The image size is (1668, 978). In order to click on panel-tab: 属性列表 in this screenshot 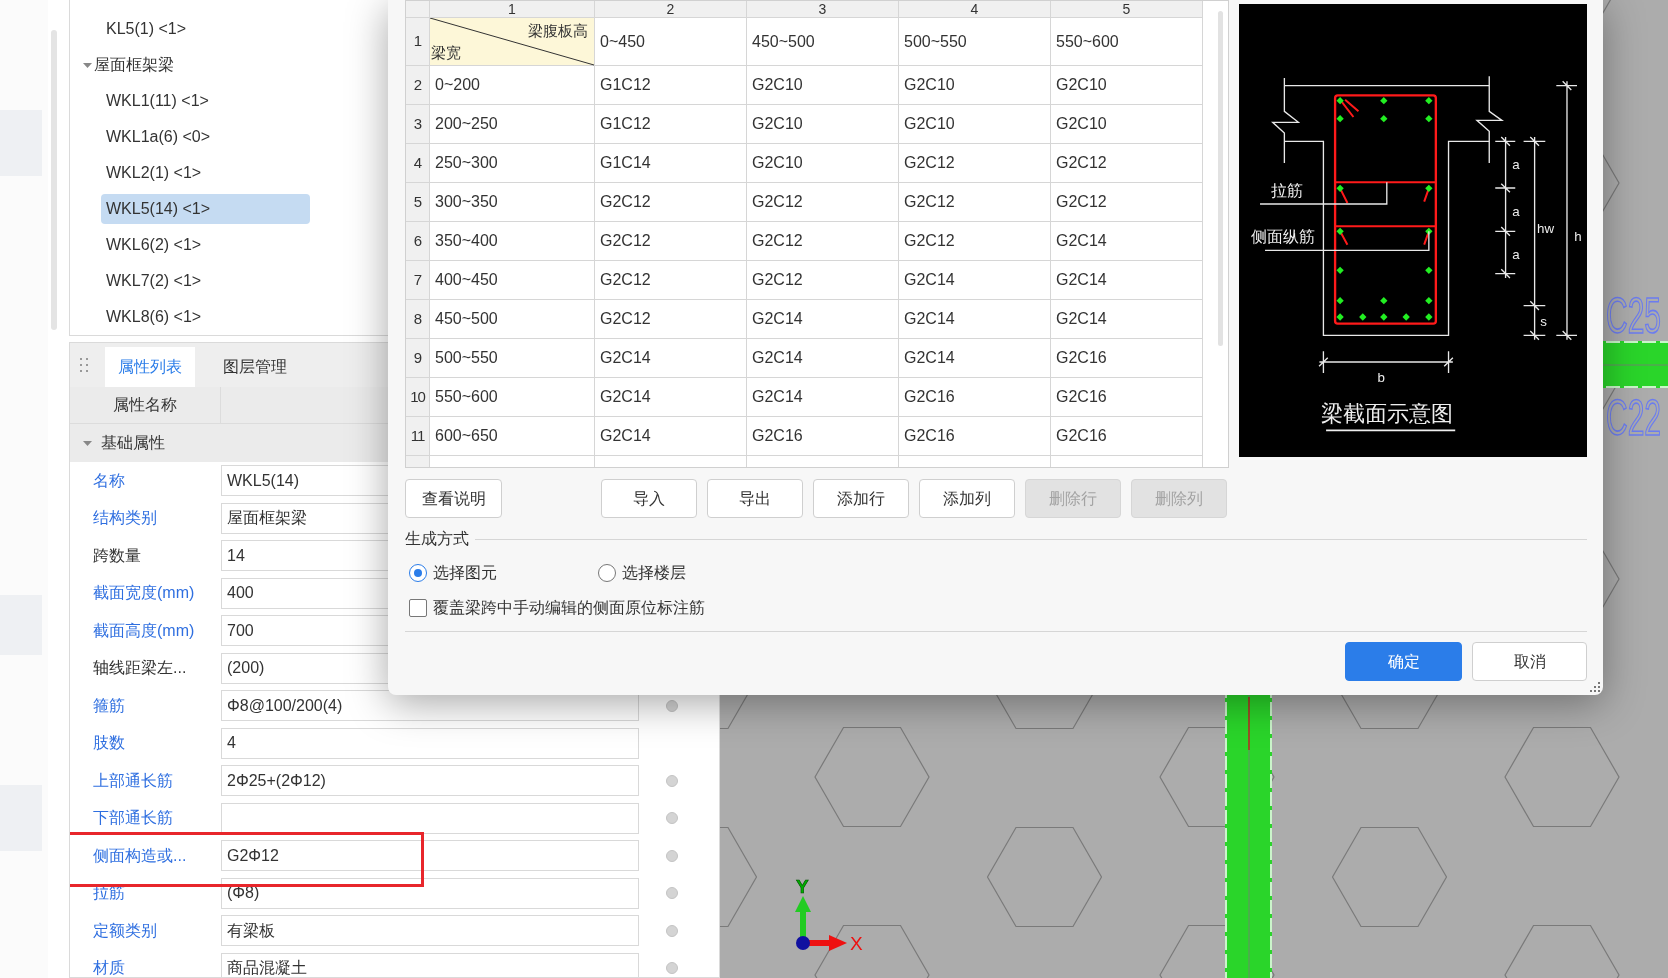, I will do `click(150, 367)`.